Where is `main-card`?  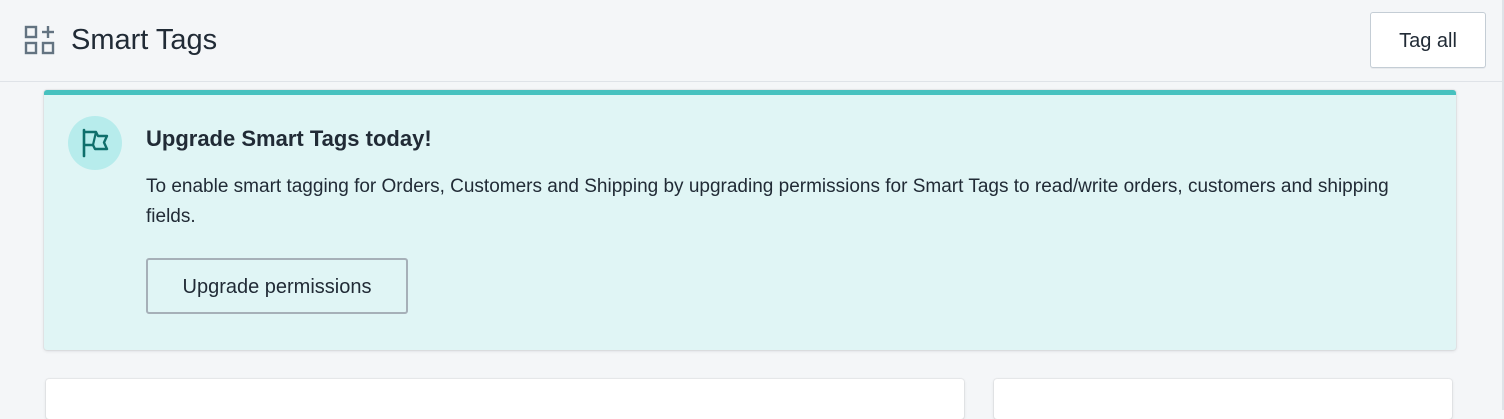
main-card is located at coordinates (505, 399).